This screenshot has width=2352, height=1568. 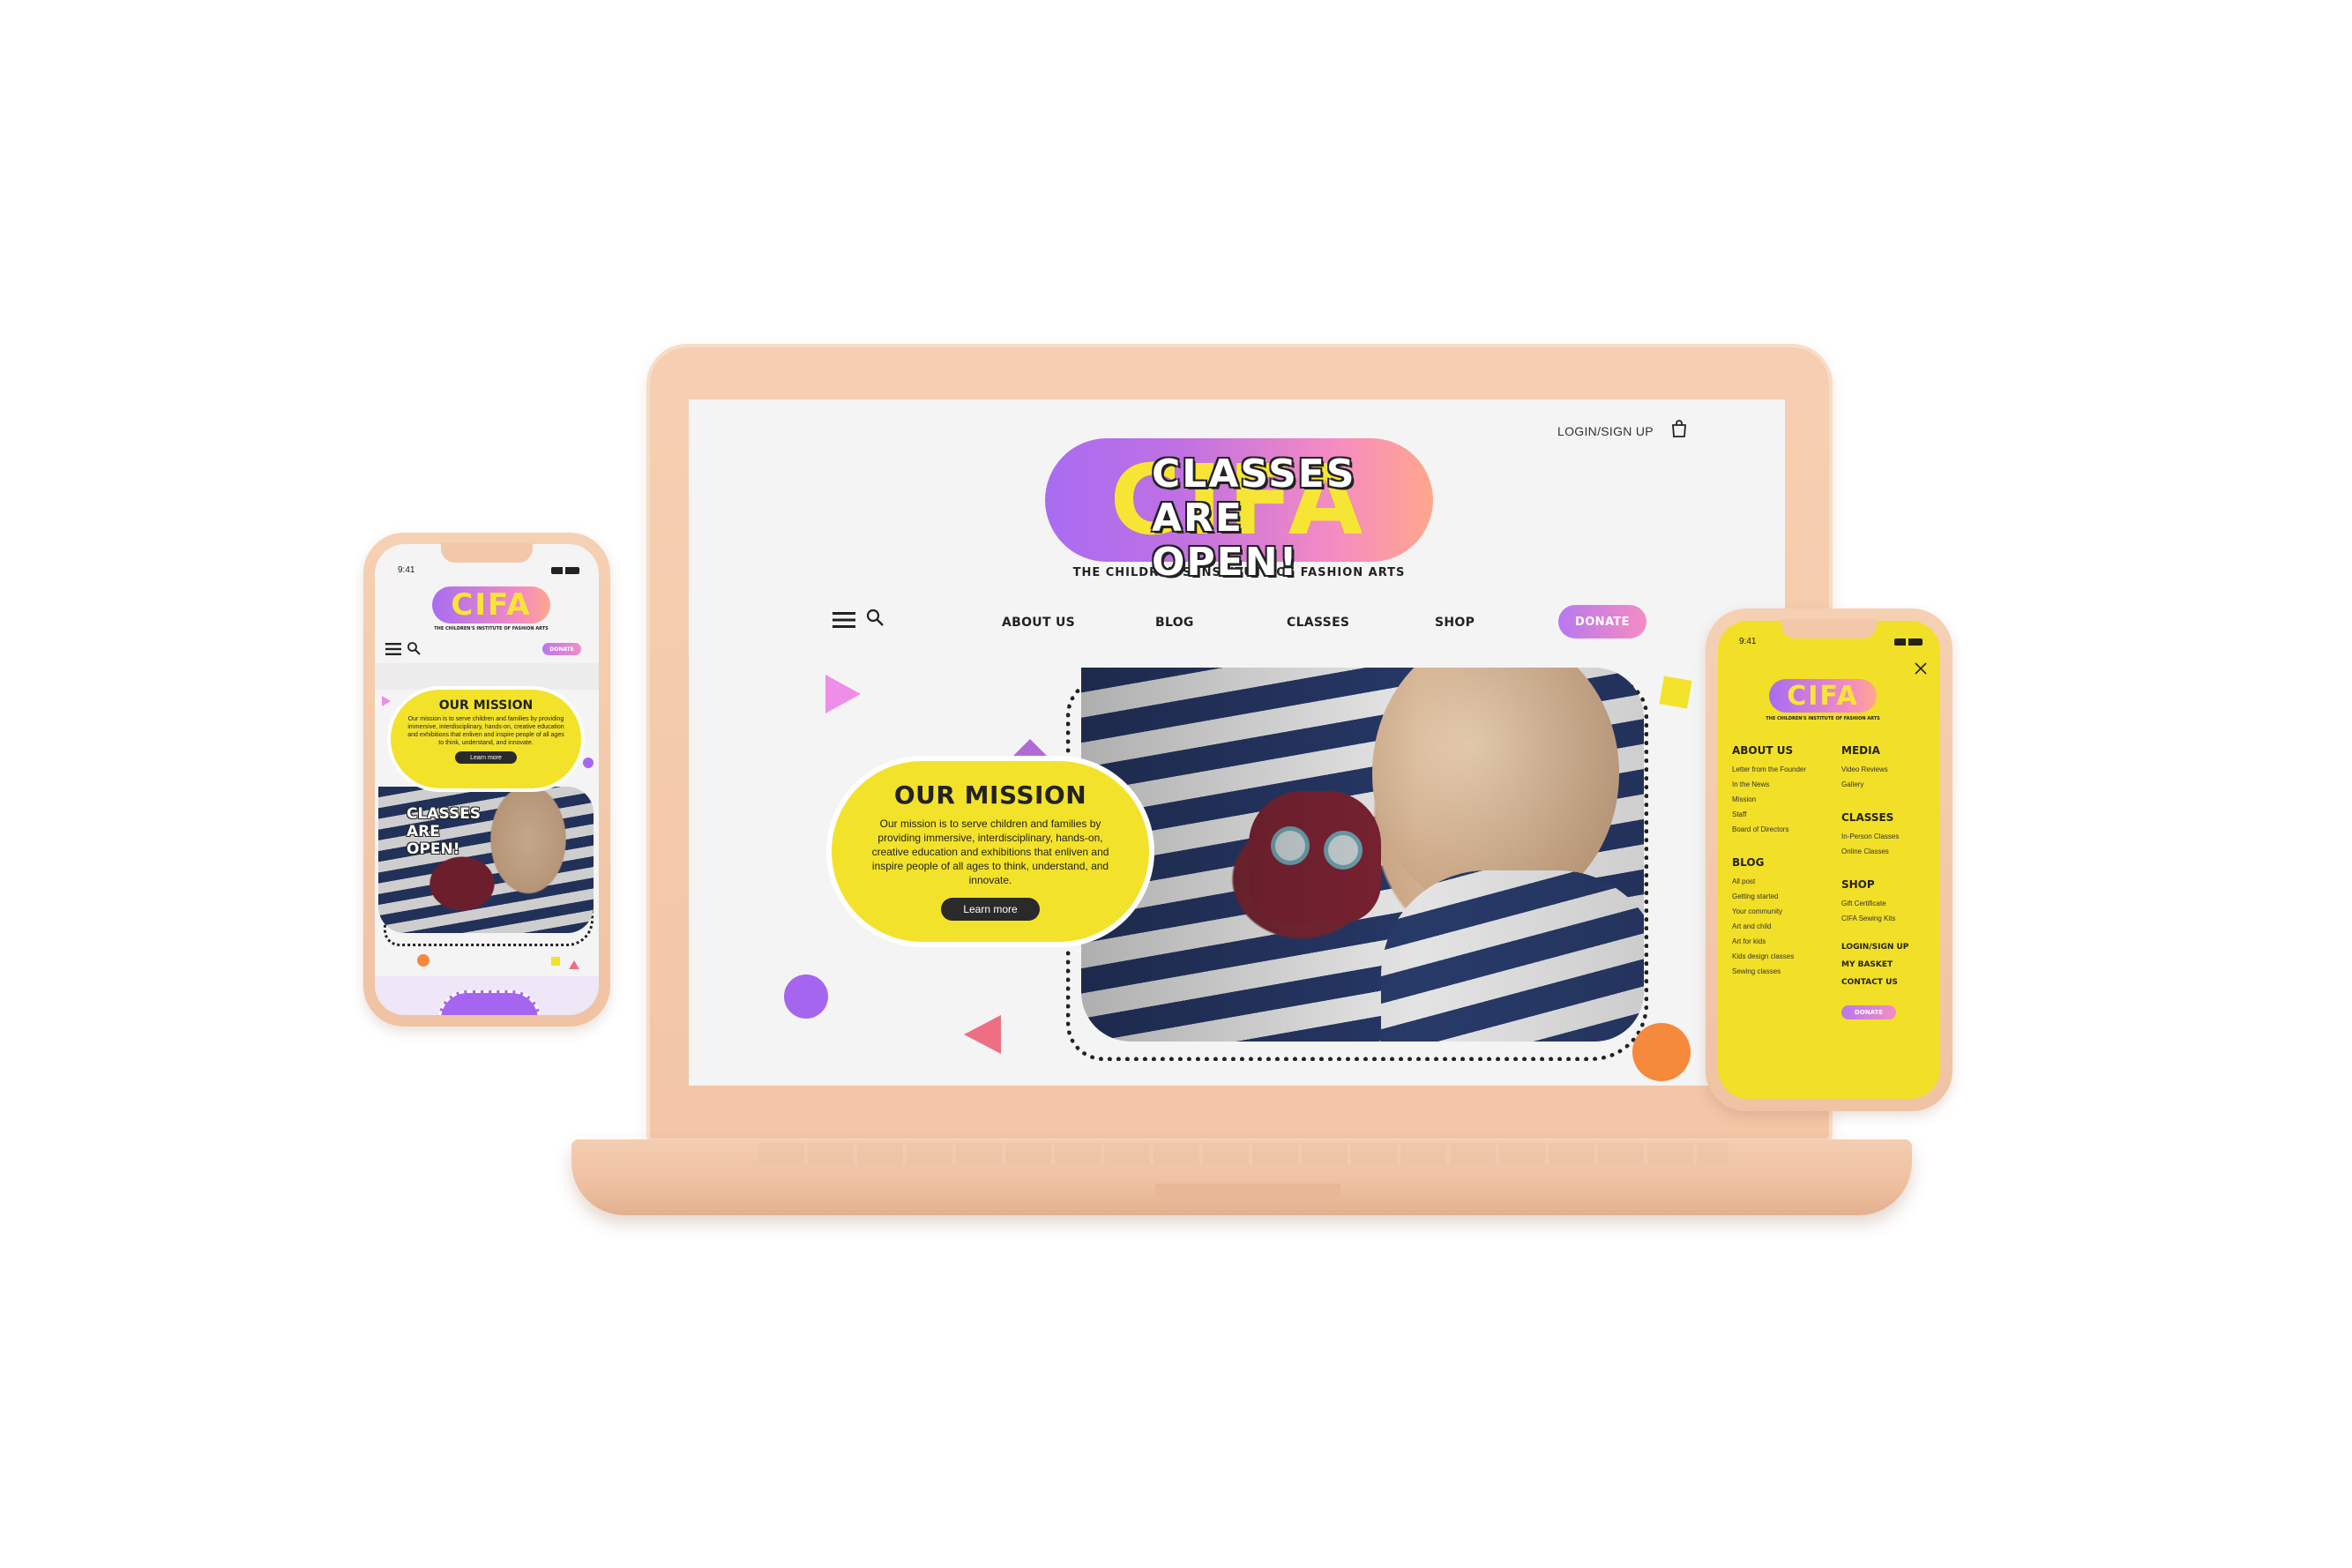 I want to click on menu-link: In-Person Classes, so click(x=1887, y=836).